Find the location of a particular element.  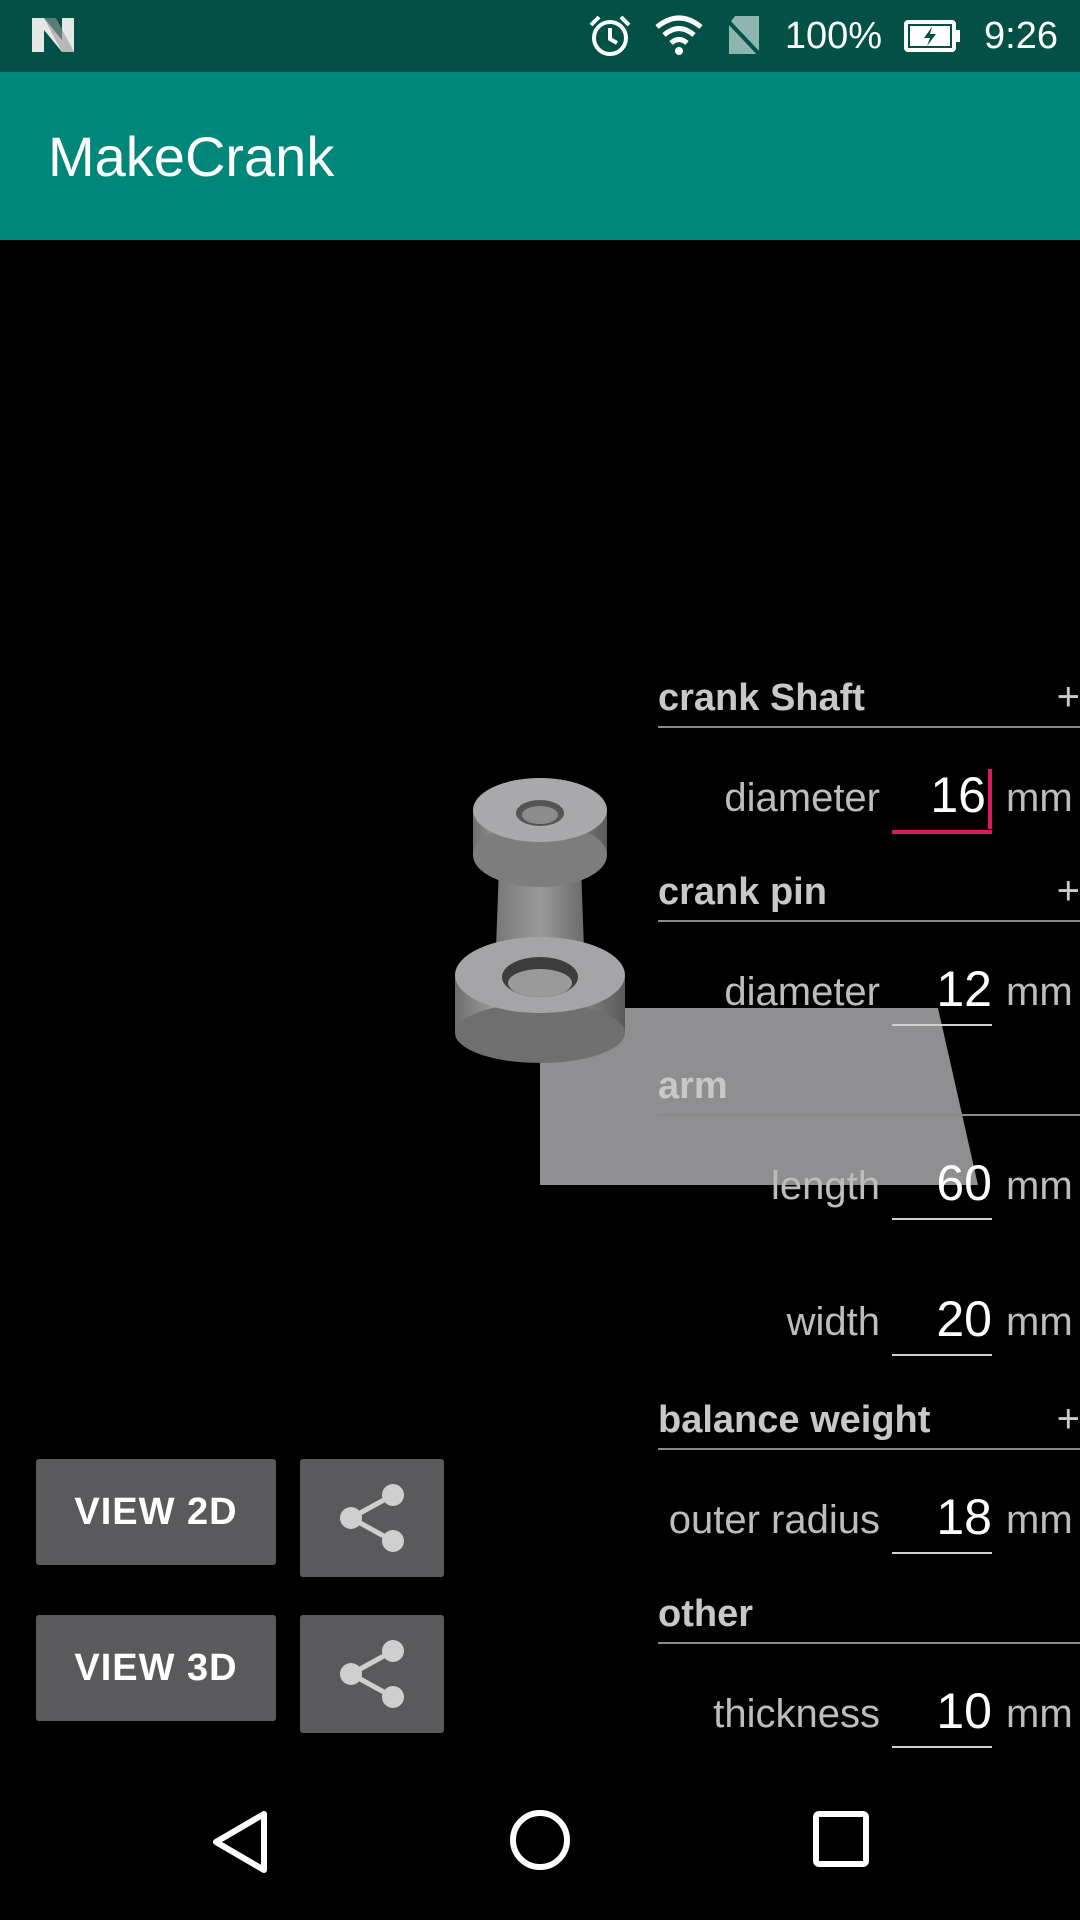

param-row-shaft-diameter: diameter 16 mm is located at coordinates (869, 799).